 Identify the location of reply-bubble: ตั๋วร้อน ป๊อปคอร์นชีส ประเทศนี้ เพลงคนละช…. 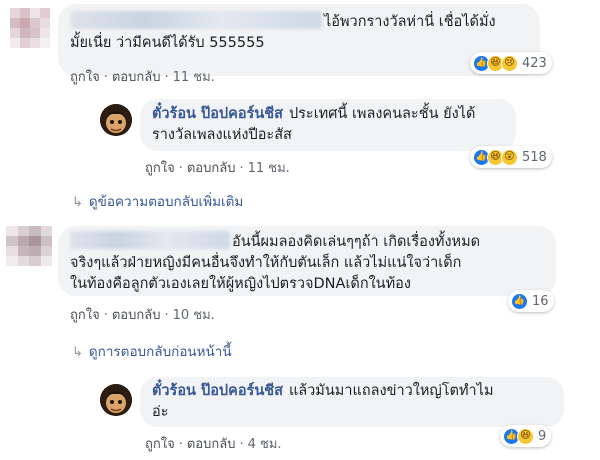
(328, 125).